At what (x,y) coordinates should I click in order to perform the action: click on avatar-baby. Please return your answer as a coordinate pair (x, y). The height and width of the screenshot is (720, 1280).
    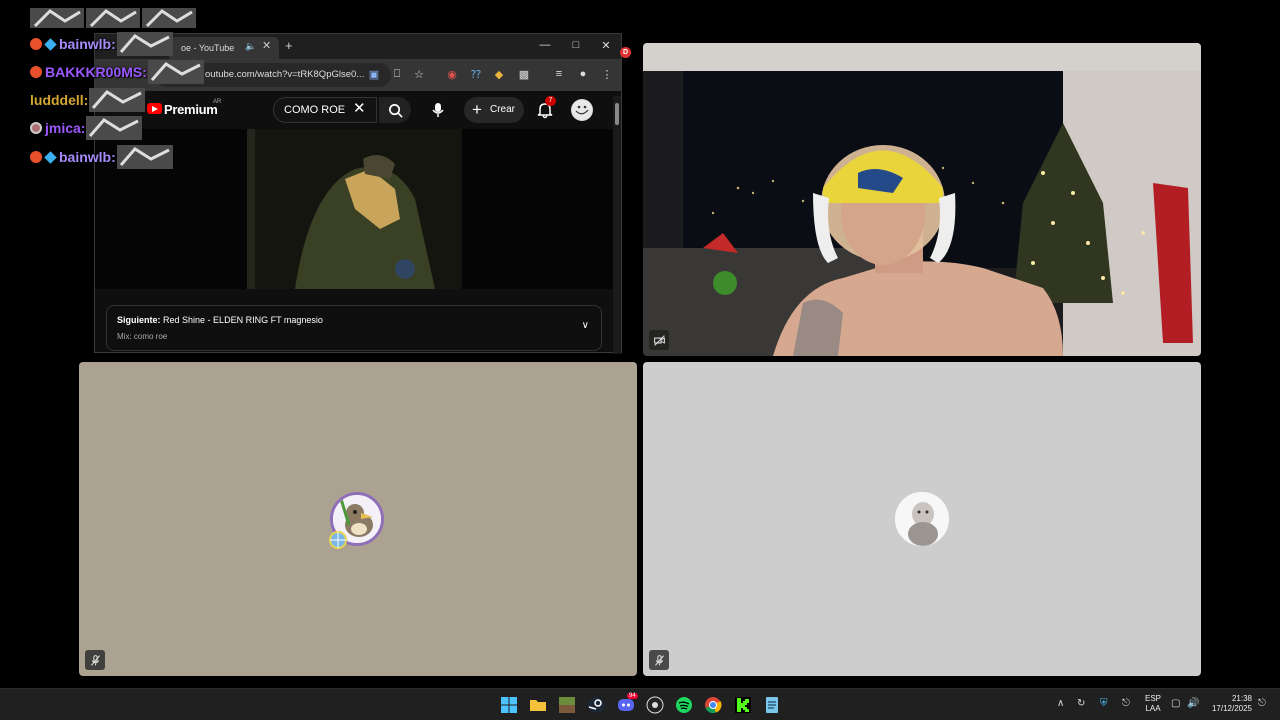
    Looking at the image, I should click on (922, 519).